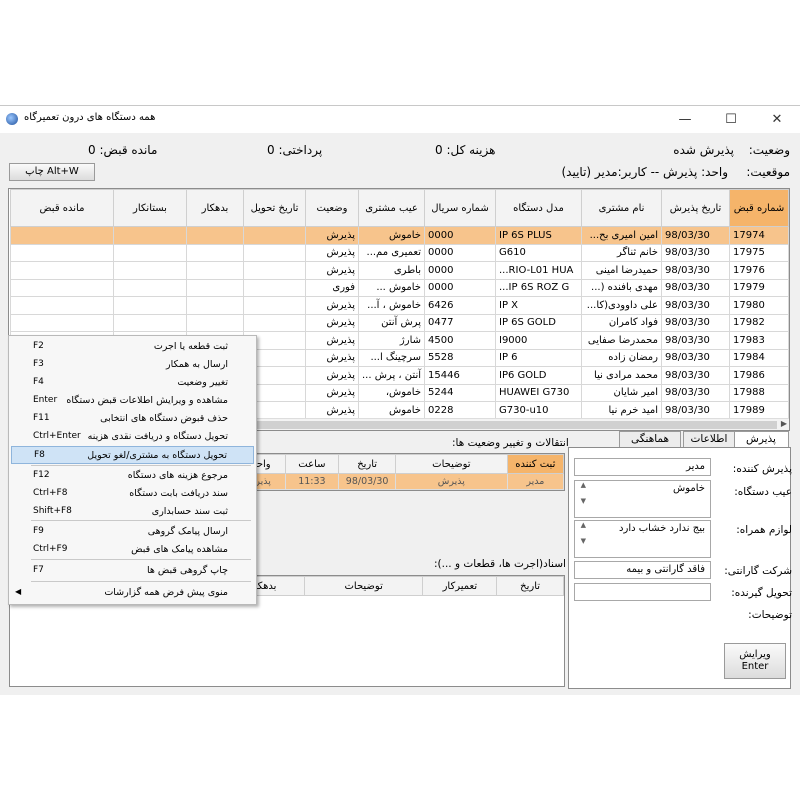 Image resolution: width=800 pixels, height=800 pixels. I want to click on column-header: ثبت کننده, so click(535, 464).